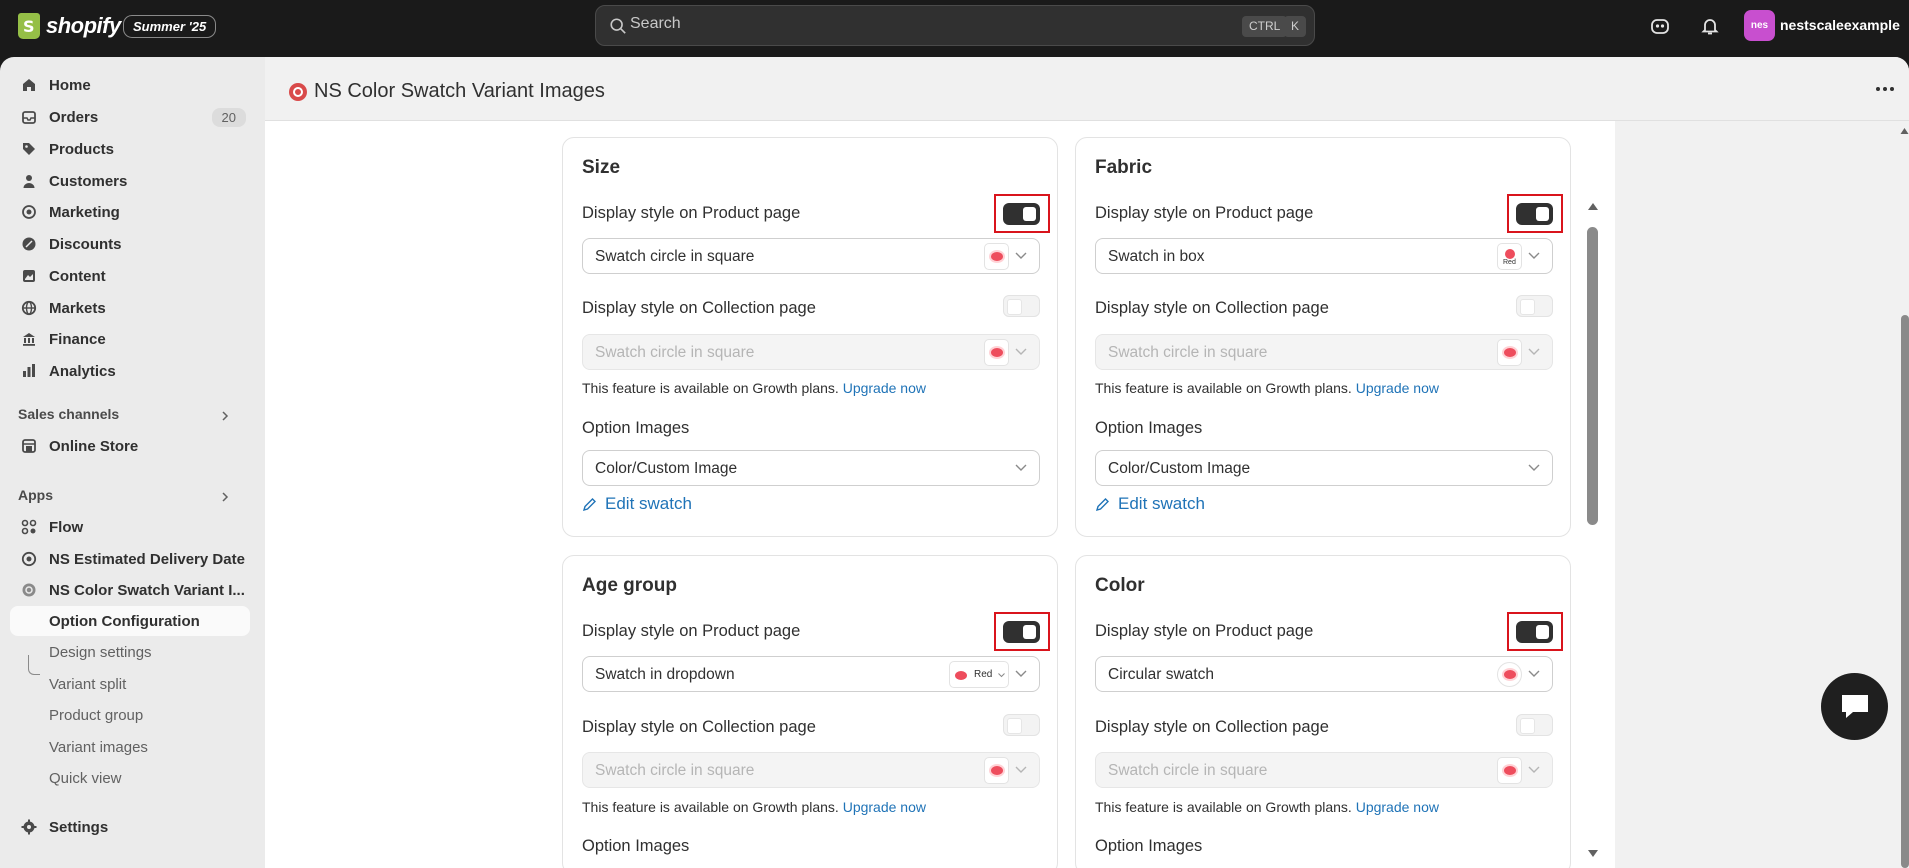 This screenshot has height=868, width=1909. I want to click on scroll-up-arrow-icon, so click(1593, 206).